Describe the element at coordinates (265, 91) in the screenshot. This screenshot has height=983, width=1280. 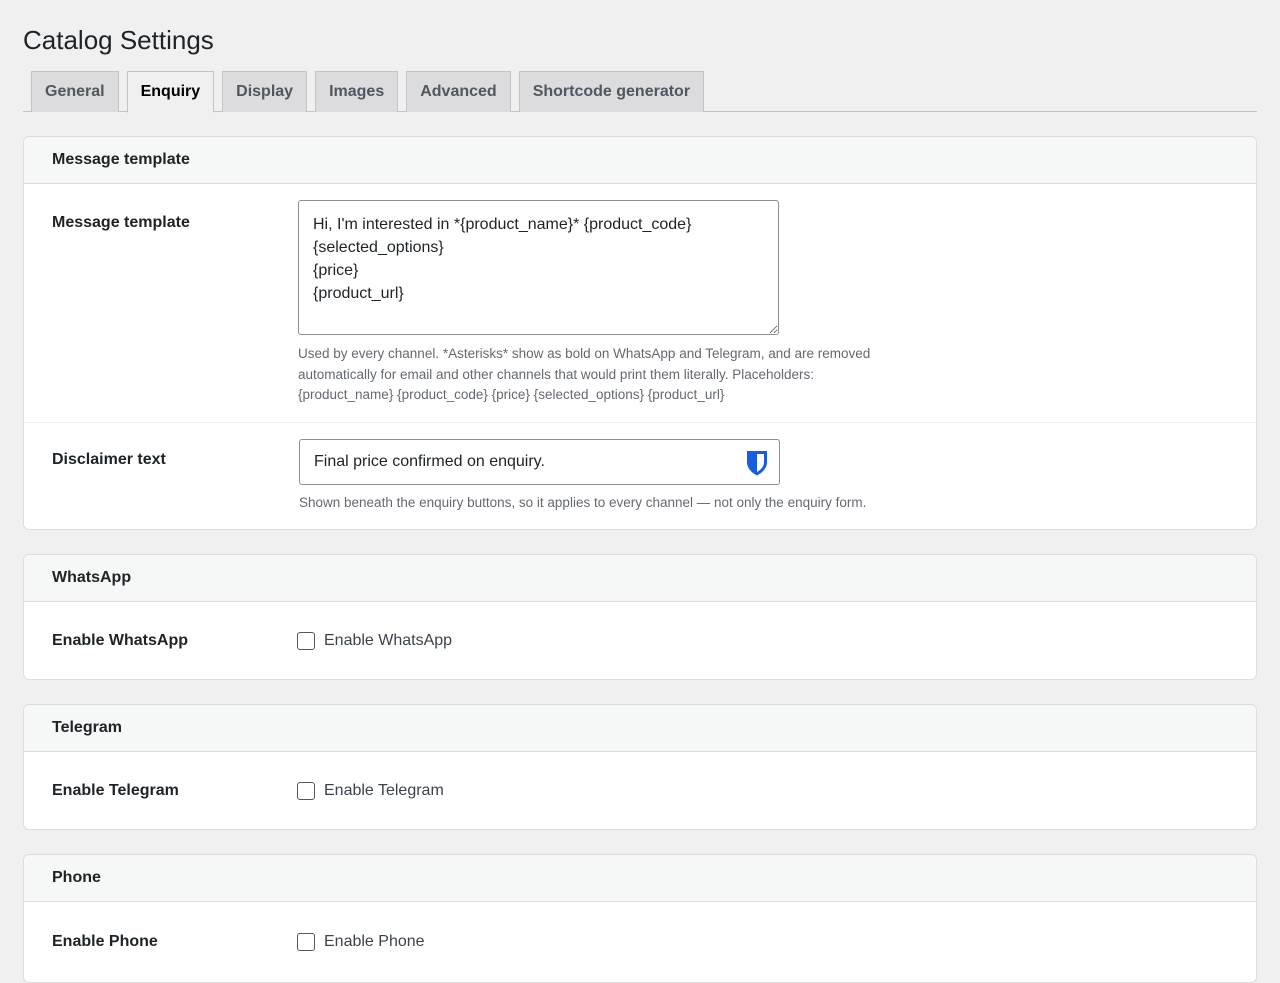
I see `tab-display: Display` at that location.